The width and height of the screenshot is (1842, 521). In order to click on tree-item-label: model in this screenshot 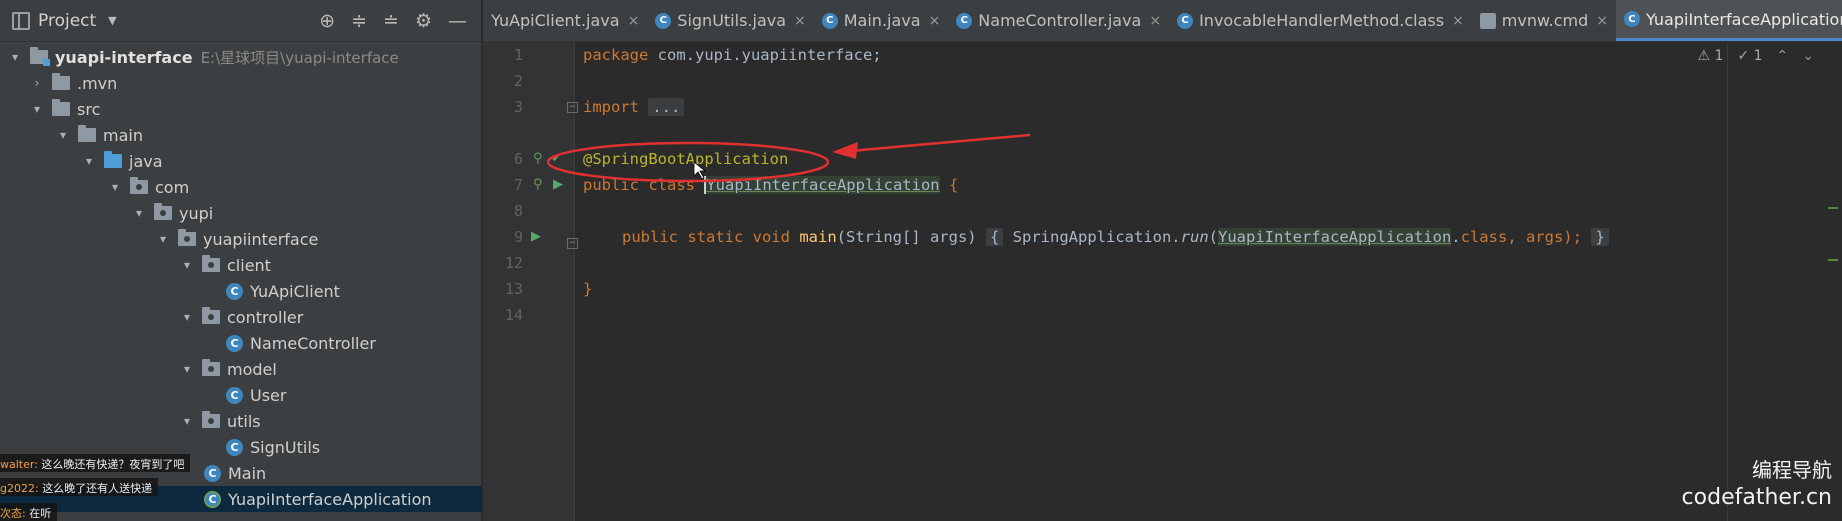, I will do `click(252, 369)`.